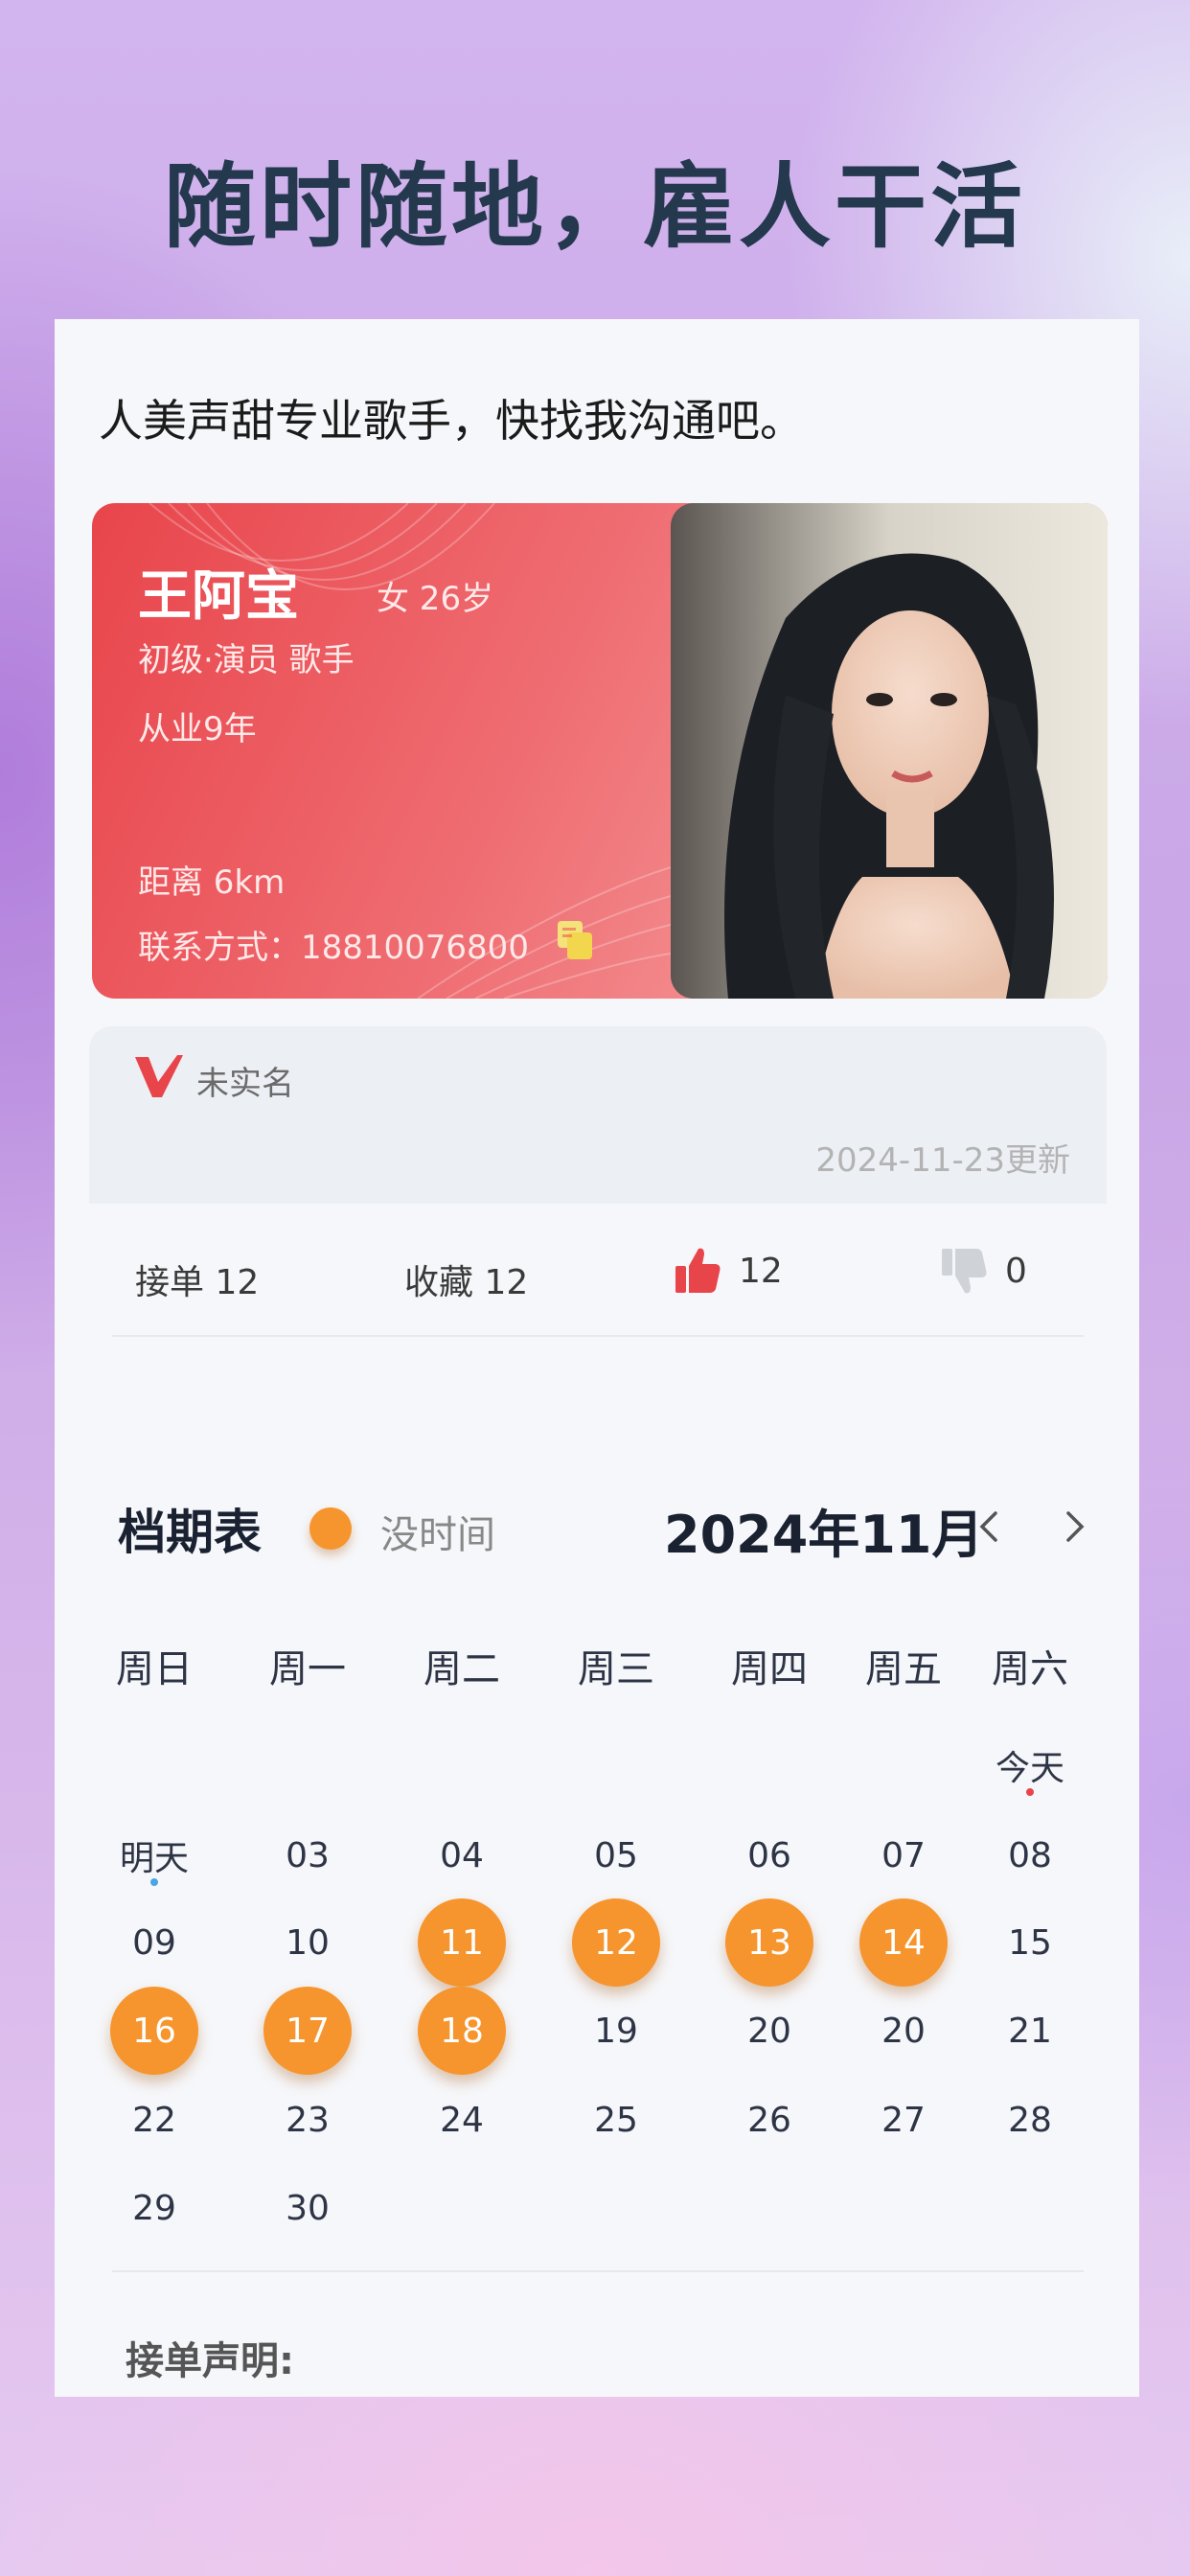 The image size is (1190, 2576). What do you see at coordinates (210, 2361) in the screenshot?
I see `statement-label: 接单声明:` at bounding box center [210, 2361].